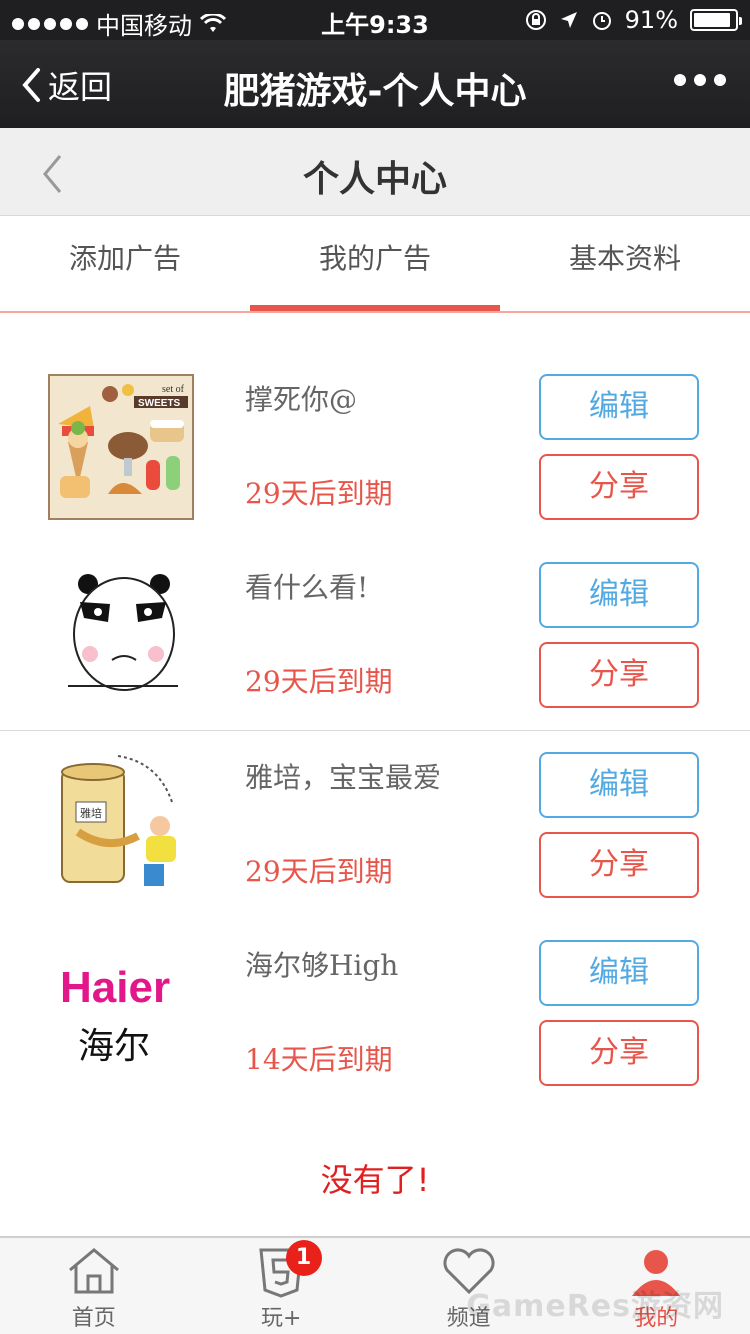 The image size is (750, 1334). Describe the element at coordinates (322, 965) in the screenshot. I see `ad-name: 海尔够High` at that location.